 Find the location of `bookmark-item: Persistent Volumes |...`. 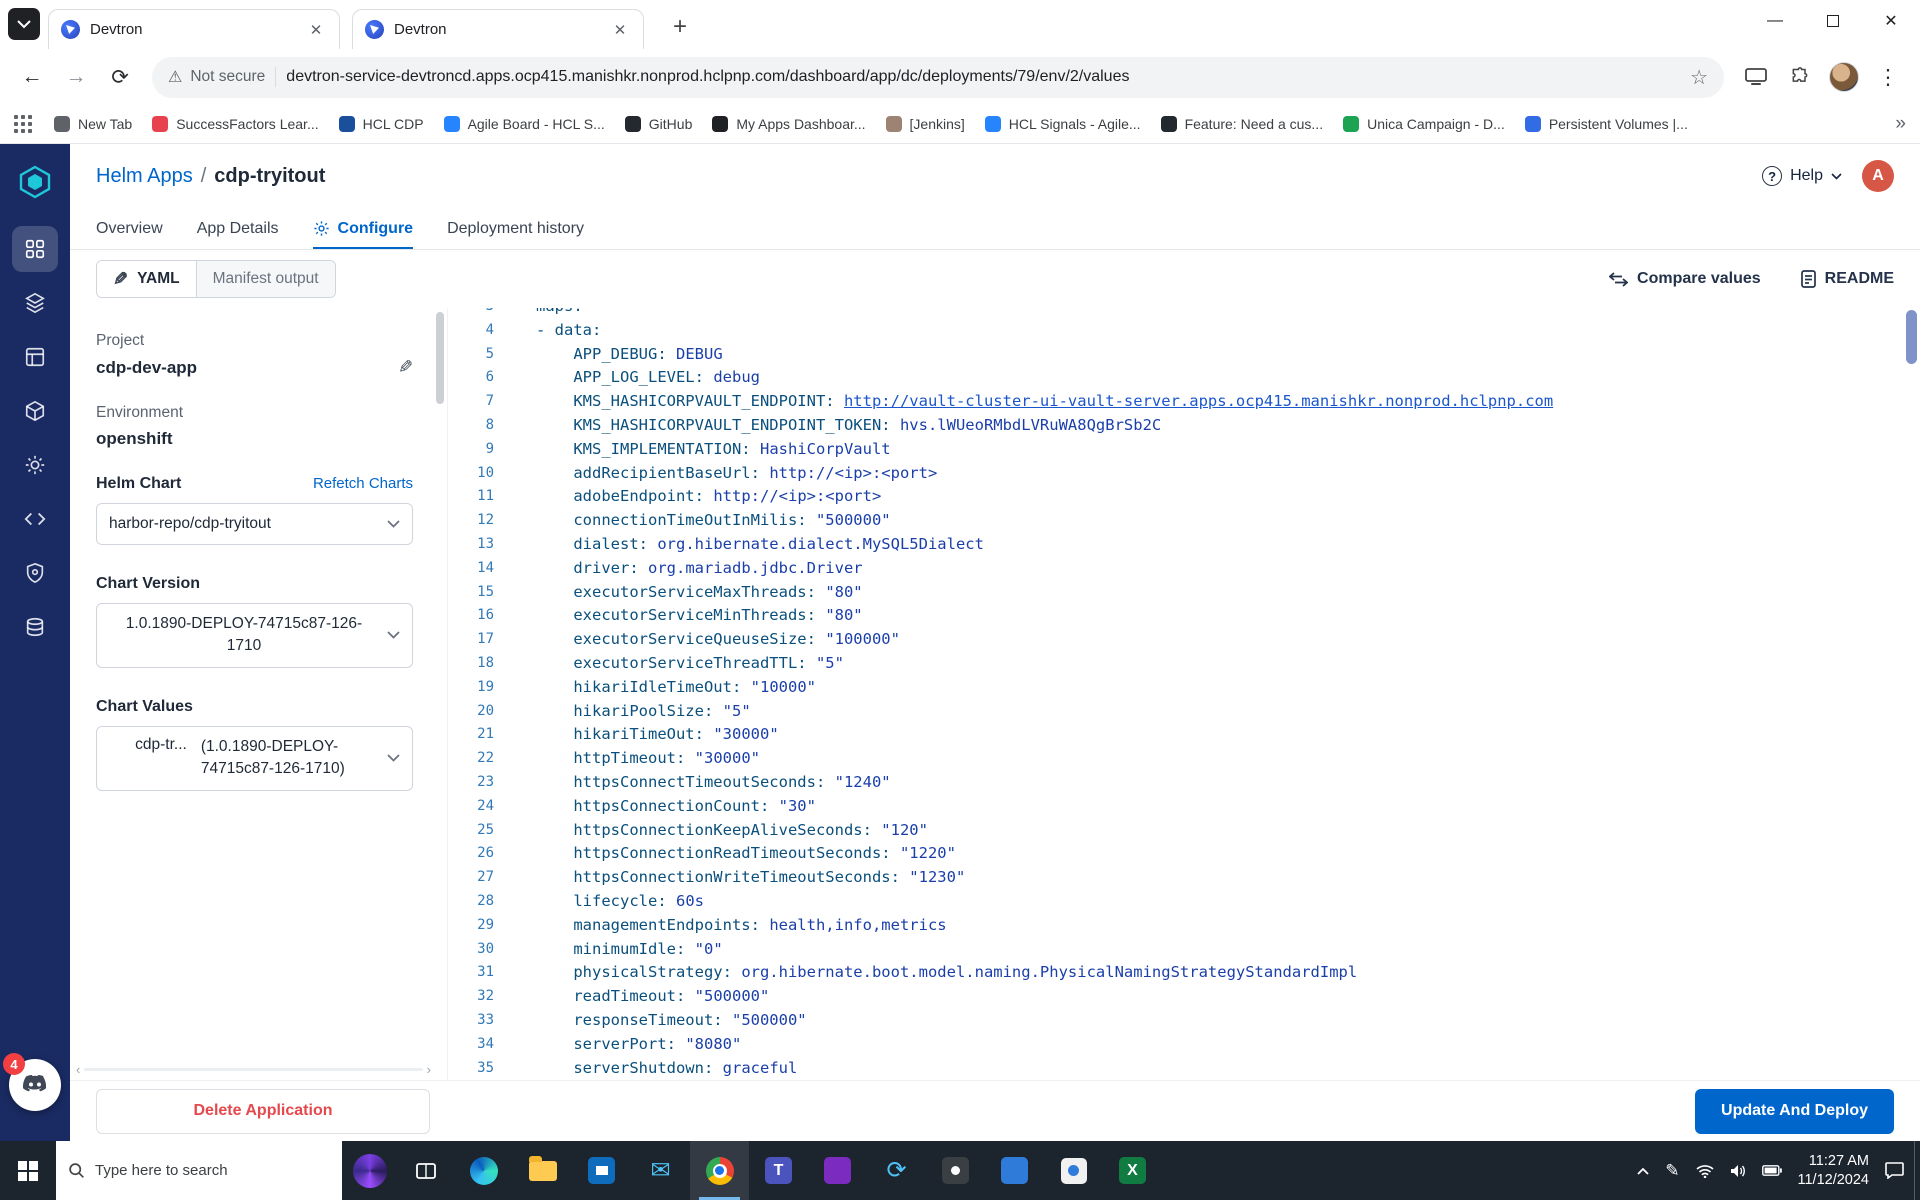

bookmark-item: Persistent Volumes |... is located at coordinates (1606, 124).